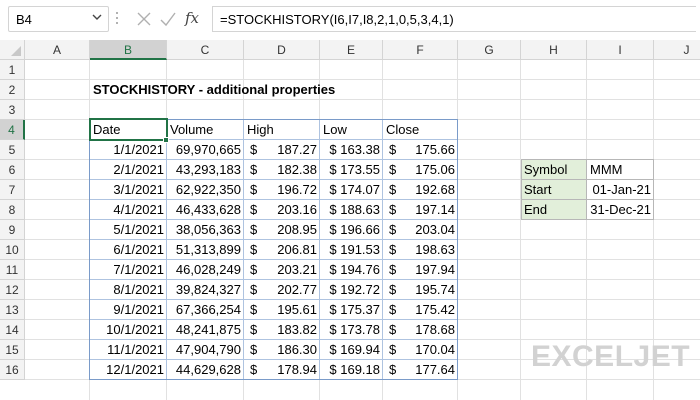 The width and height of the screenshot is (700, 400). What do you see at coordinates (128, 270) in the screenshot?
I see `date-cell: 7/1/2021` at bounding box center [128, 270].